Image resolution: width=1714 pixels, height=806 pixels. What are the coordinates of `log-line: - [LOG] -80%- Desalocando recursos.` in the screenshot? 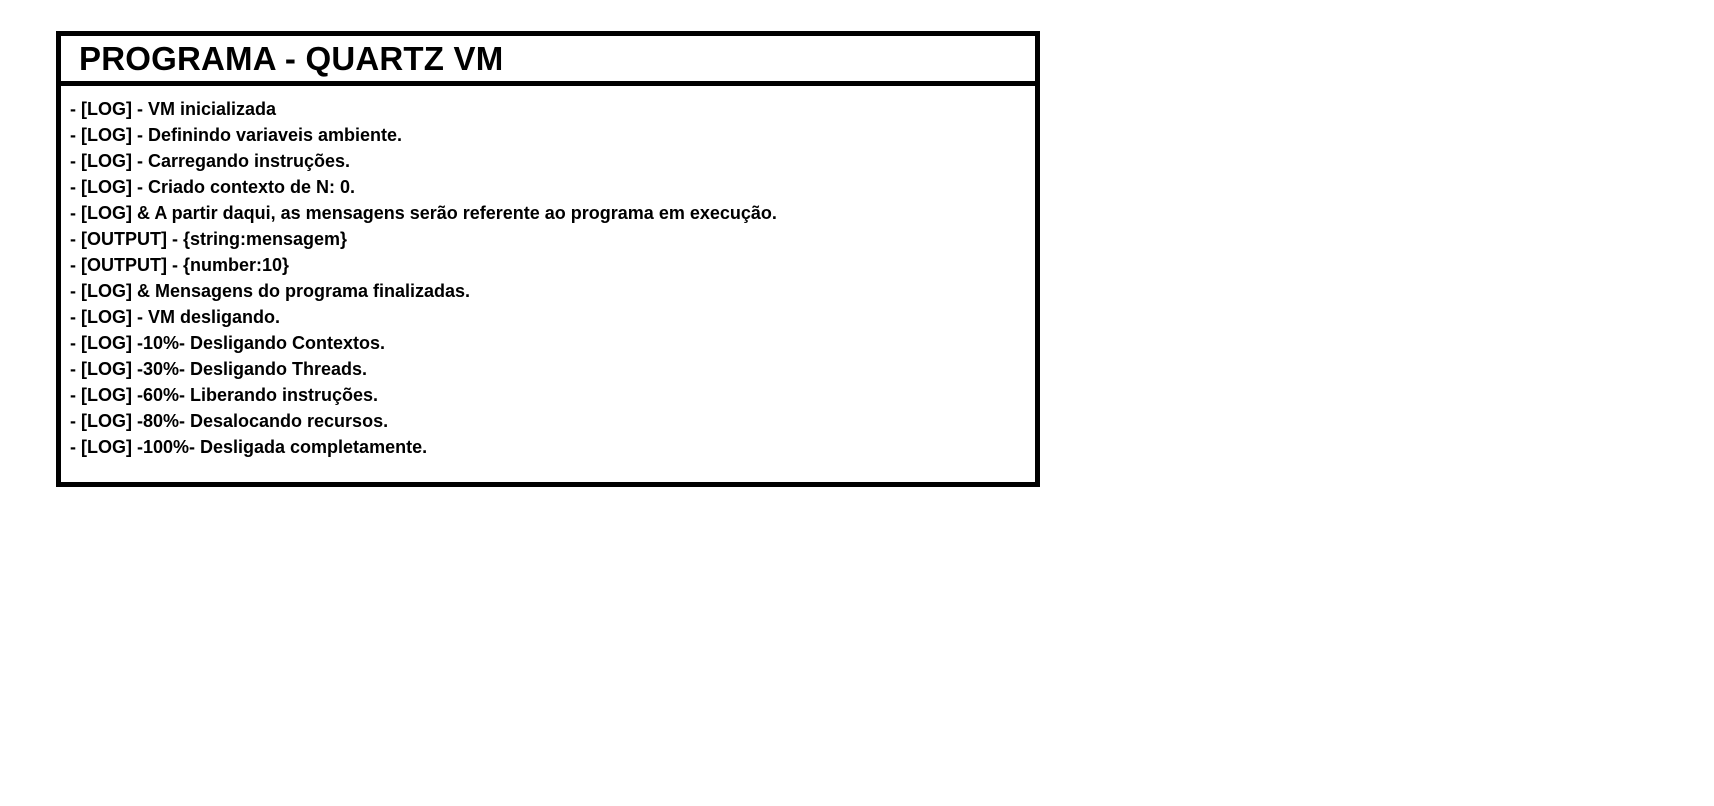 It's located at (229, 421).